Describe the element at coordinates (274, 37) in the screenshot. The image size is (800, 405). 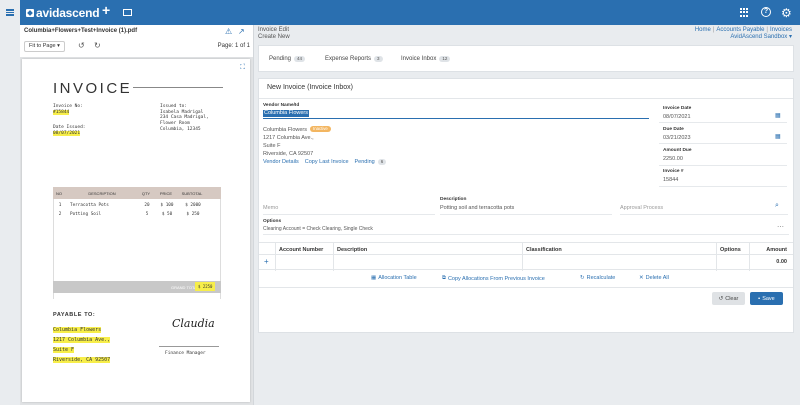
I see `page-subtitle: Create New` at that location.